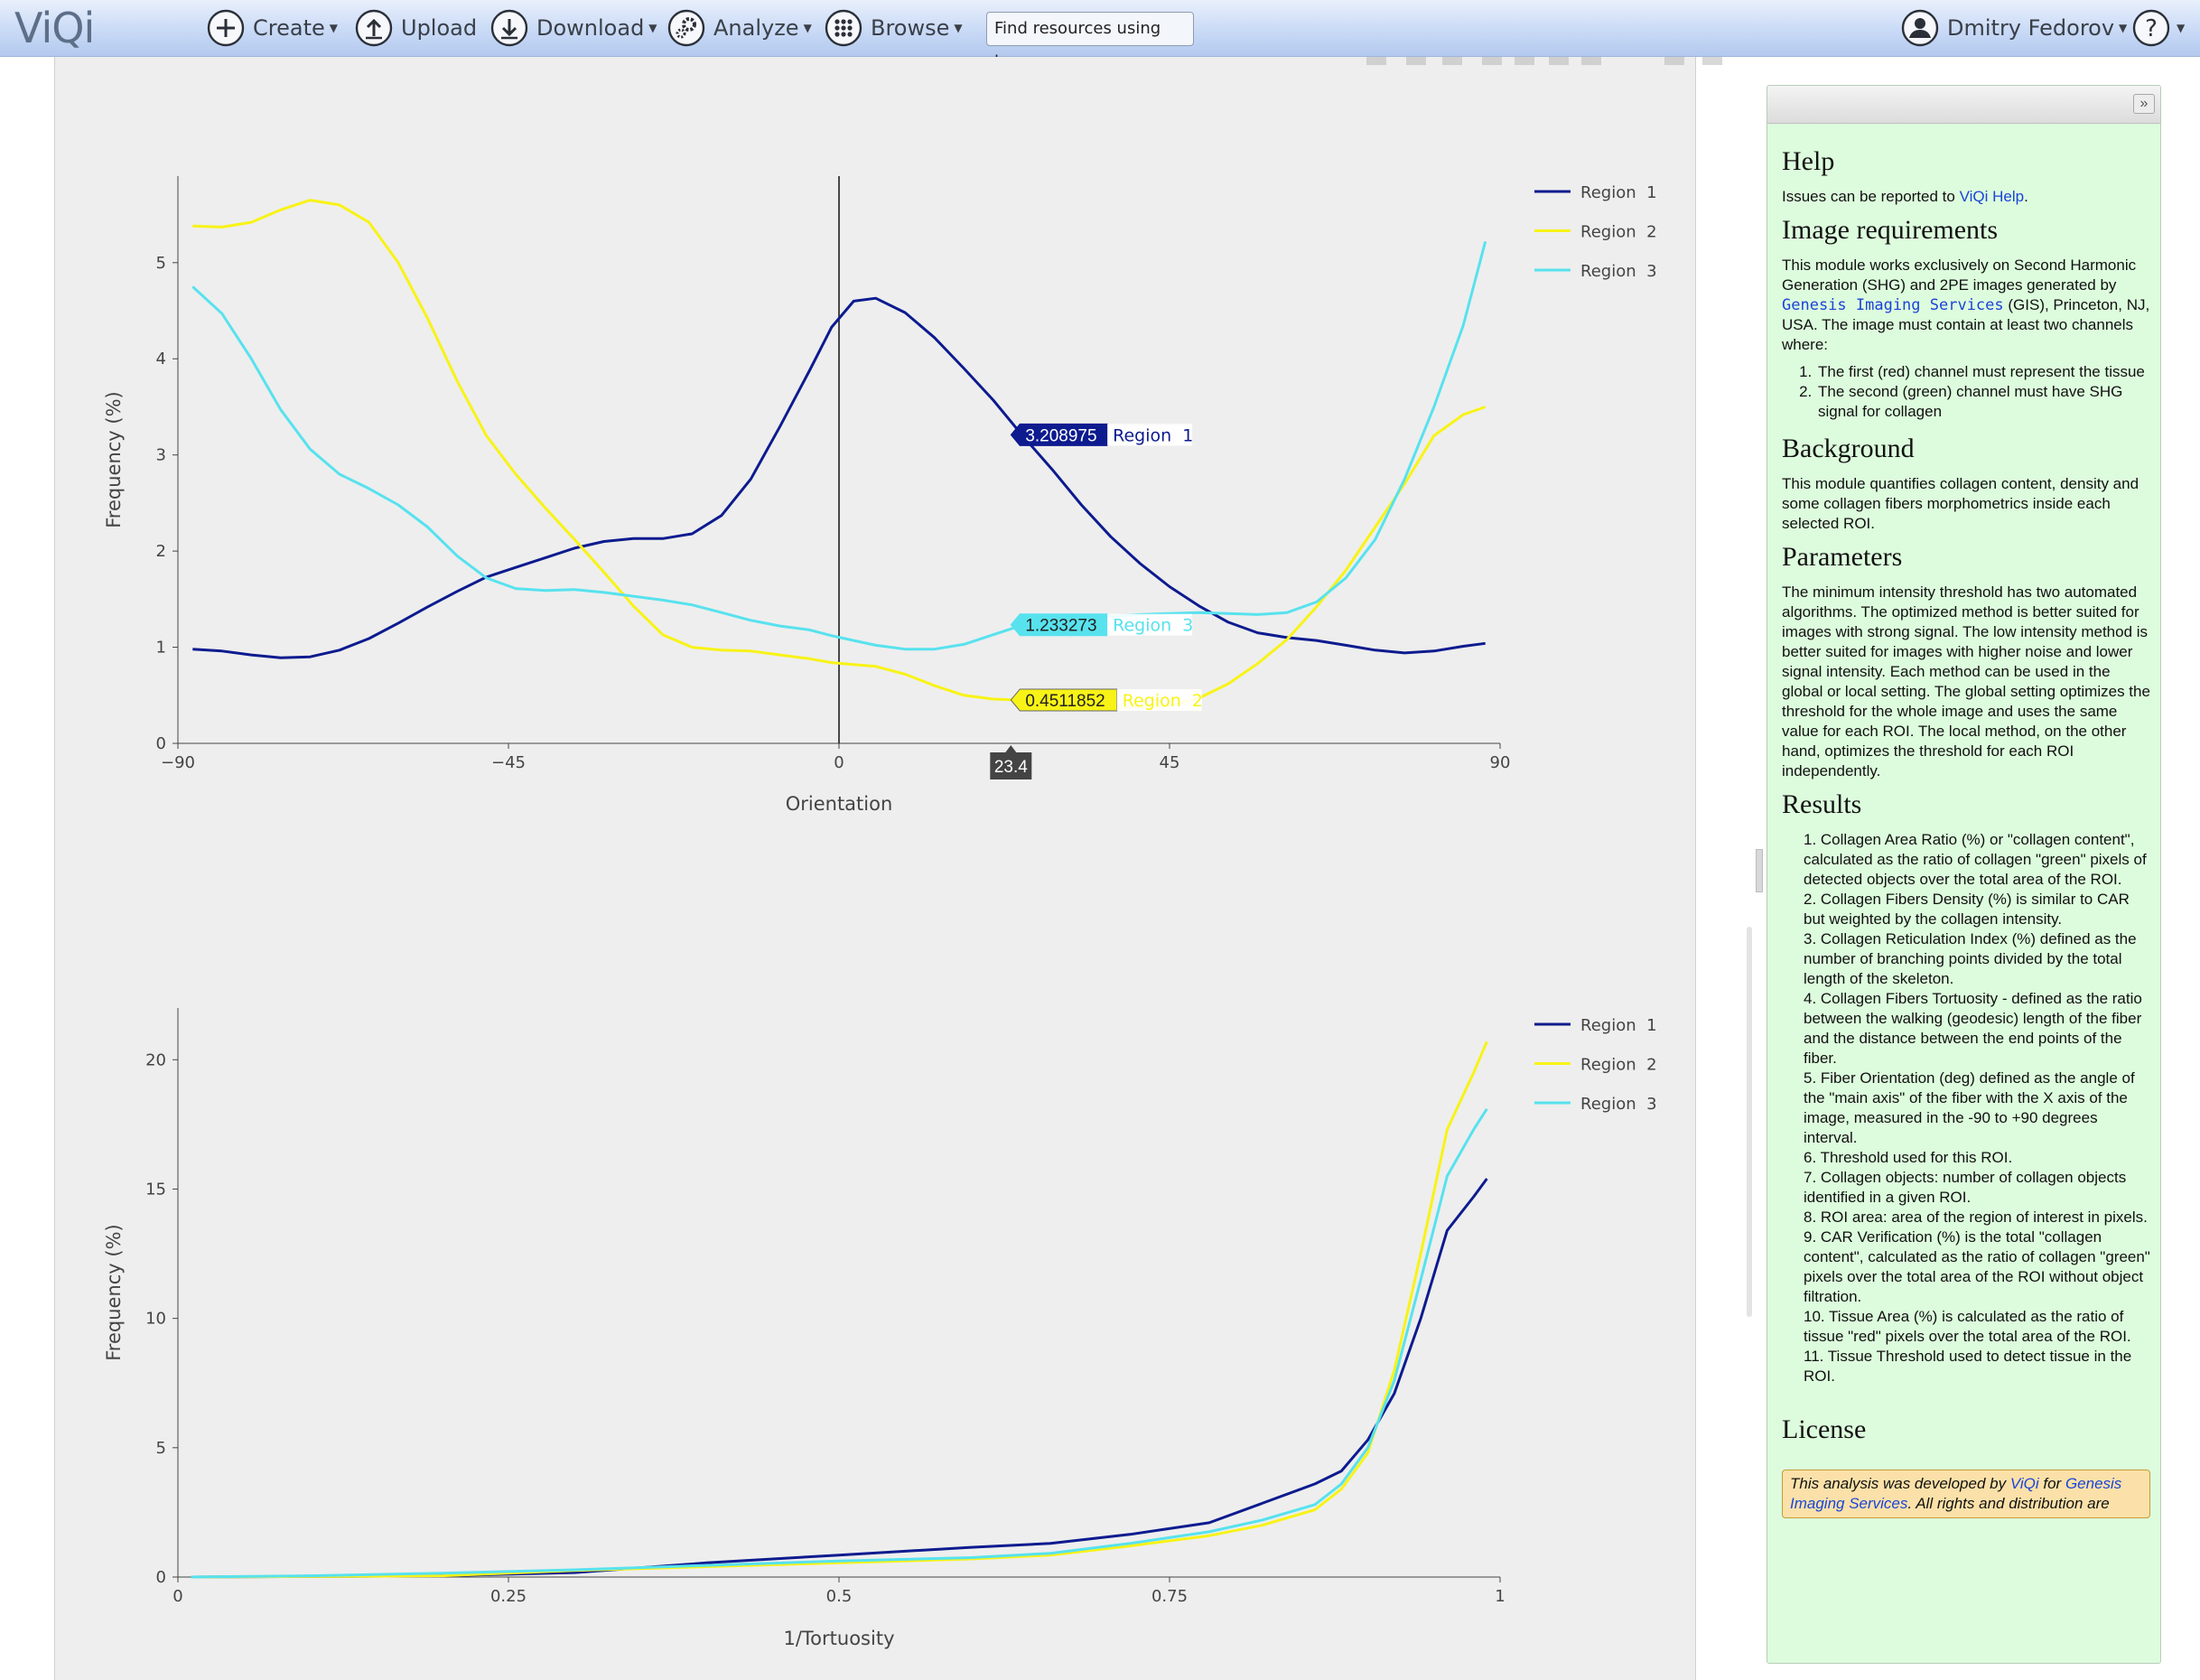  Describe the element at coordinates (54, 28) in the screenshot. I see `viqi-logo: ViQi` at that location.